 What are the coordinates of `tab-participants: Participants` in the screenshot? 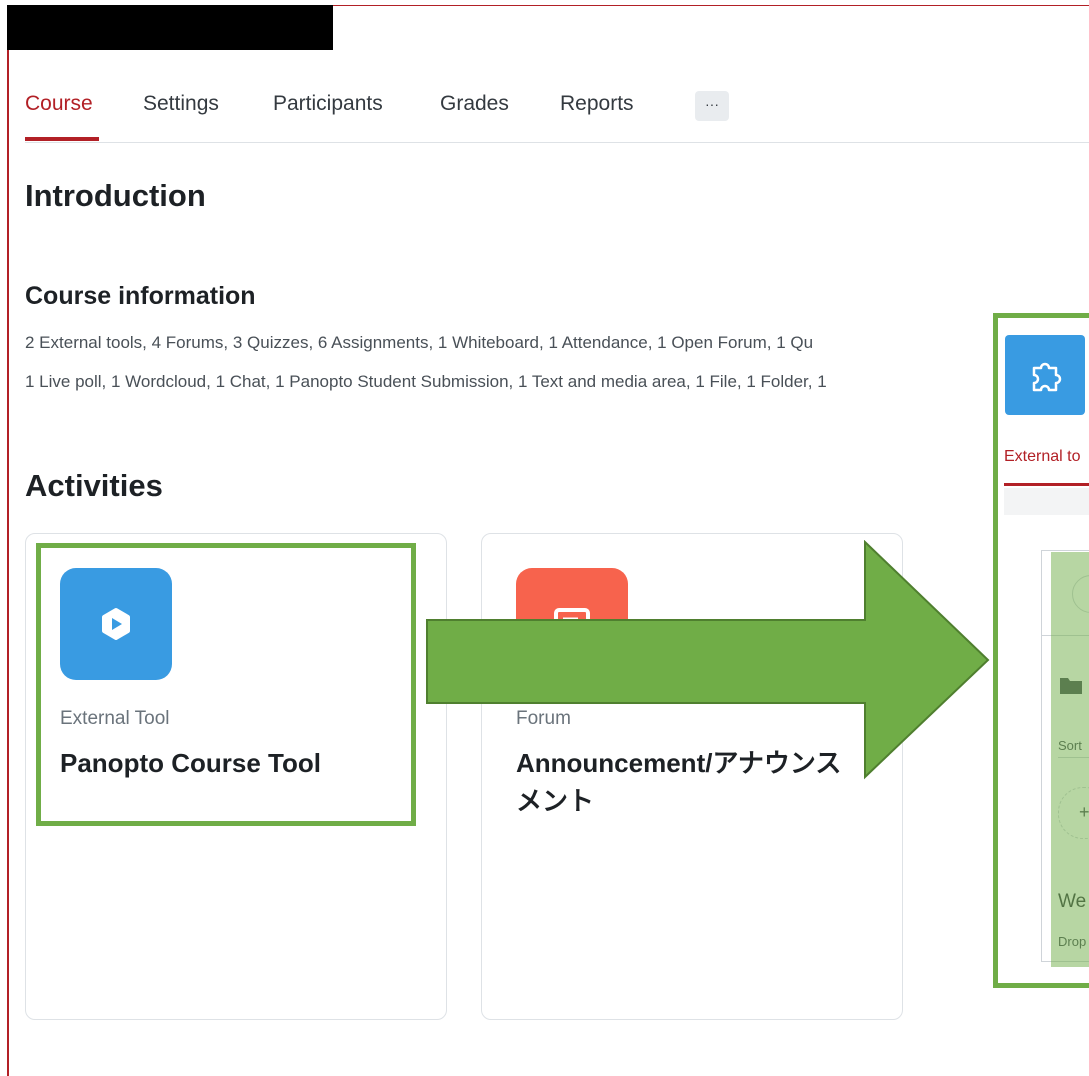 It's located at (328, 104).